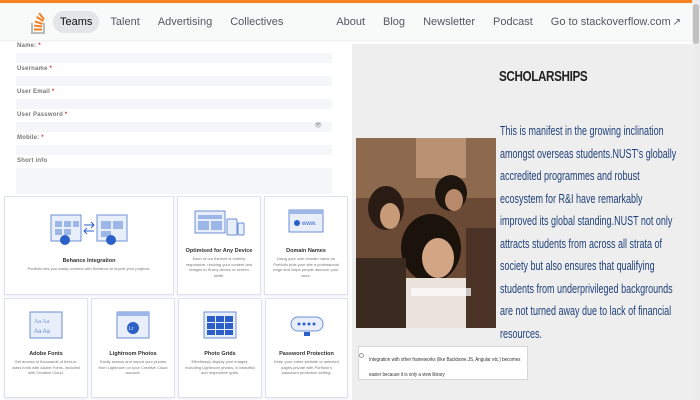 This screenshot has width=700, height=400. I want to click on nav-collectives: Collectives, so click(256, 22).